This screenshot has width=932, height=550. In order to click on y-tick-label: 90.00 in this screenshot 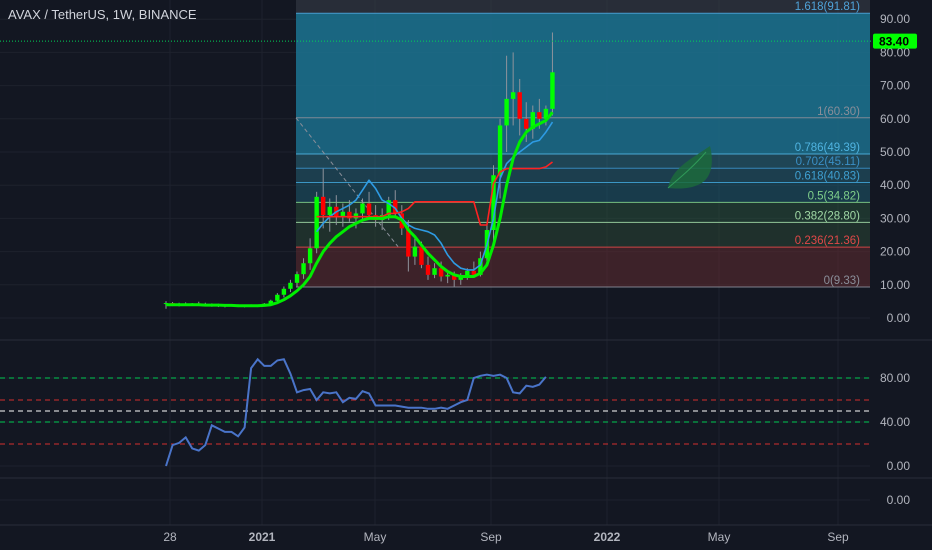, I will do `click(895, 19)`.